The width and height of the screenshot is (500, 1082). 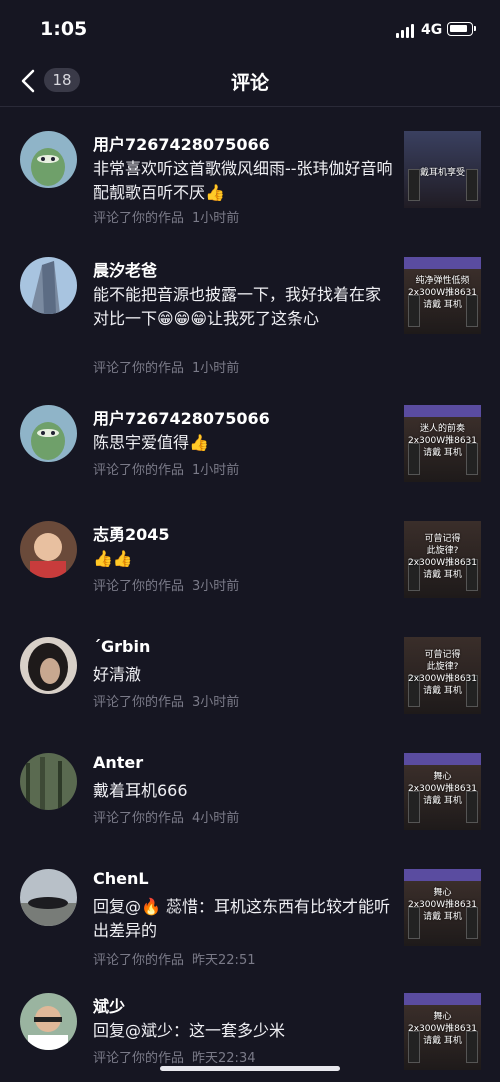 What do you see at coordinates (432, 30) in the screenshot?
I see `network-type: 4G` at bounding box center [432, 30].